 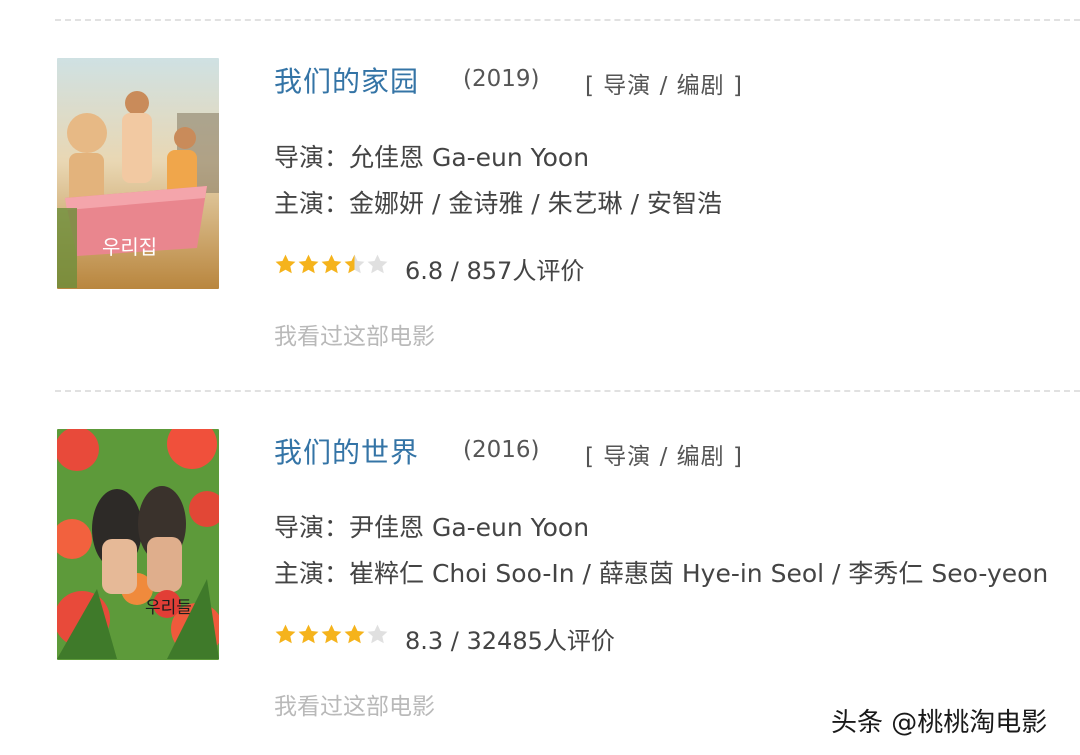 I want to click on watermark: 头条 @桃桃淘电影, so click(x=939, y=723).